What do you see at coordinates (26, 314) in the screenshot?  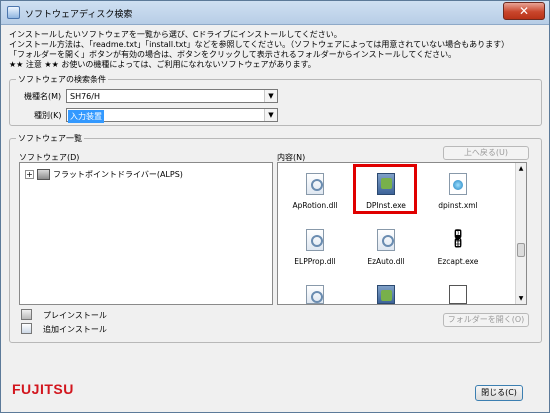 I see `preinstall-icon` at bounding box center [26, 314].